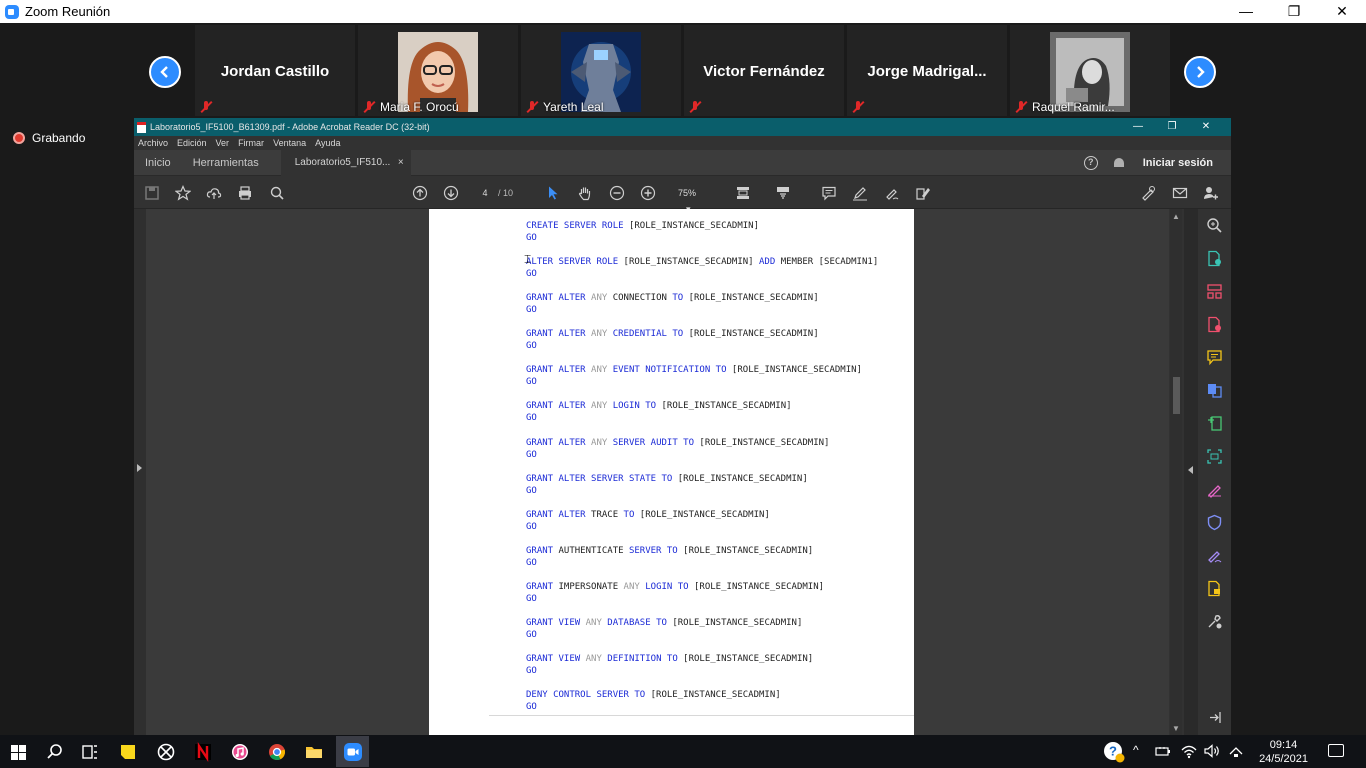 The image size is (1366, 768). Describe the element at coordinates (165, 72) in the screenshot. I see `prev-page-button` at that location.